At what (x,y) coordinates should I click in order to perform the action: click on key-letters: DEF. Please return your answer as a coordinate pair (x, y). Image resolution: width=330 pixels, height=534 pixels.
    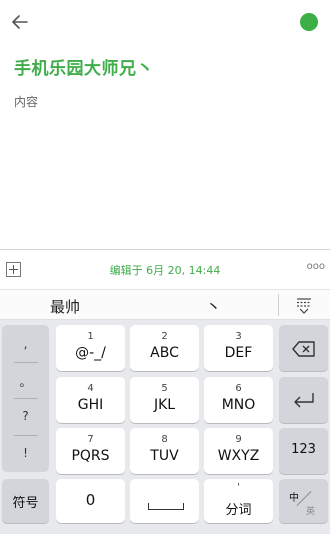
    Looking at the image, I should click on (238, 353).